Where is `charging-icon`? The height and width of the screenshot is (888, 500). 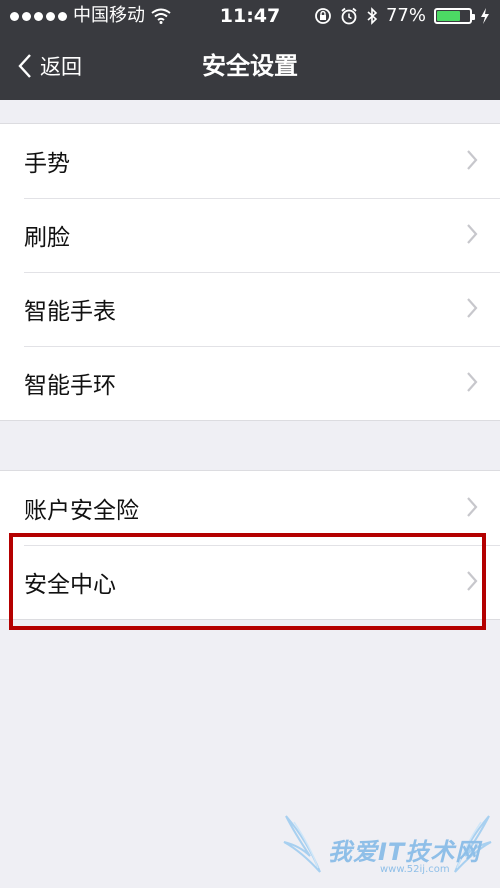
charging-icon is located at coordinates (485, 16).